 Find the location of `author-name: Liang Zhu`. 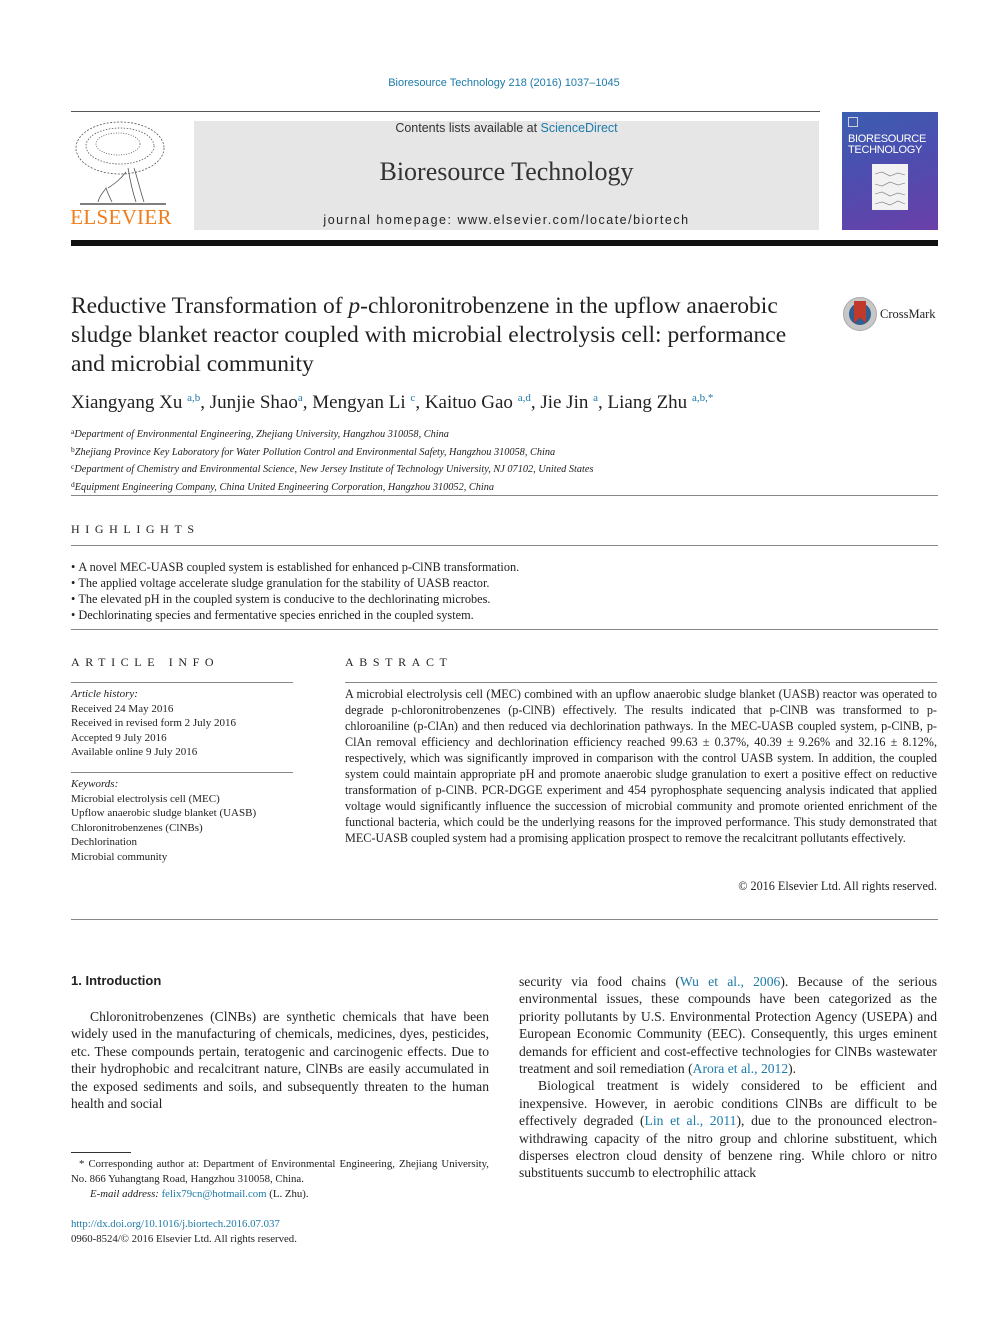

author-name: Liang Zhu is located at coordinates (647, 402).